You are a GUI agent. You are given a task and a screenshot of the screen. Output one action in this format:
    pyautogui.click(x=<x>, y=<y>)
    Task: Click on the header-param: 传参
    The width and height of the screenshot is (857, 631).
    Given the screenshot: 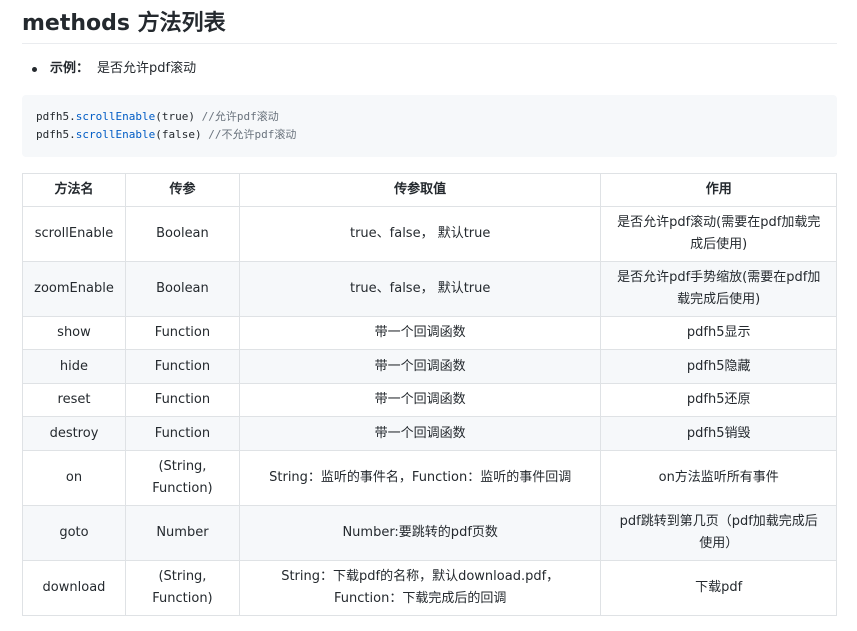 What is the action you would take?
    pyautogui.click(x=182, y=190)
    